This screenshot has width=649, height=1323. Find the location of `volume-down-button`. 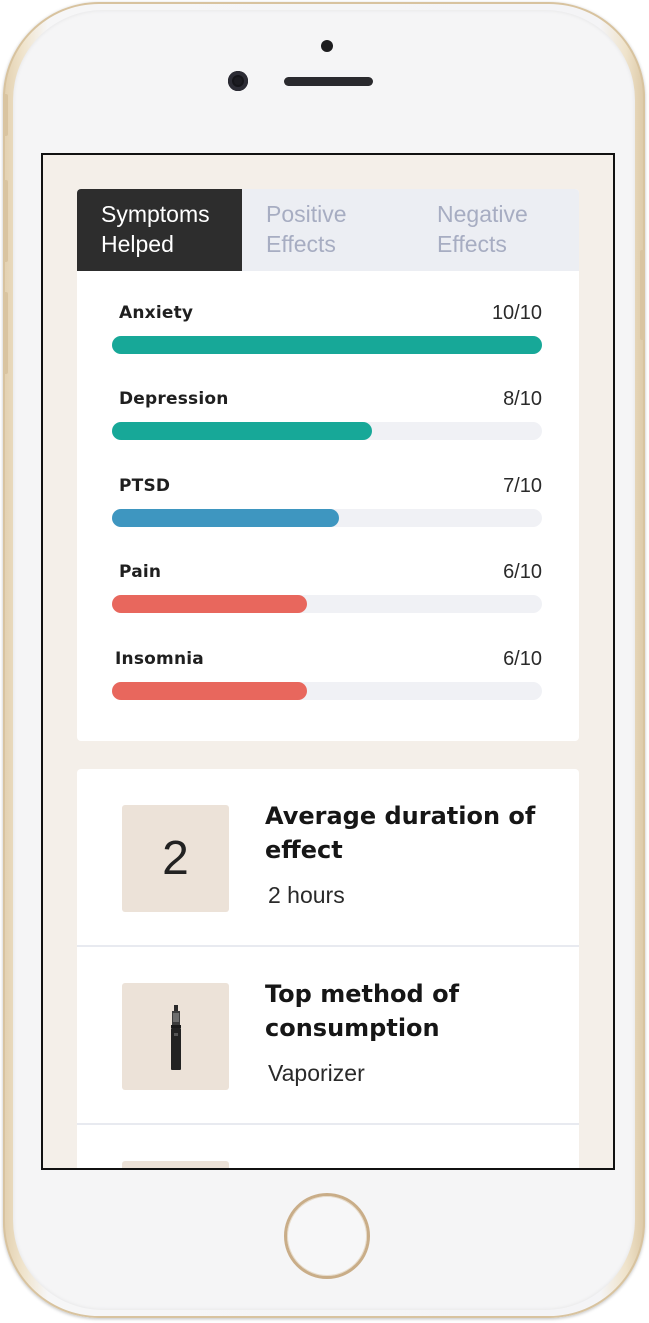

volume-down-button is located at coordinates (5, 333).